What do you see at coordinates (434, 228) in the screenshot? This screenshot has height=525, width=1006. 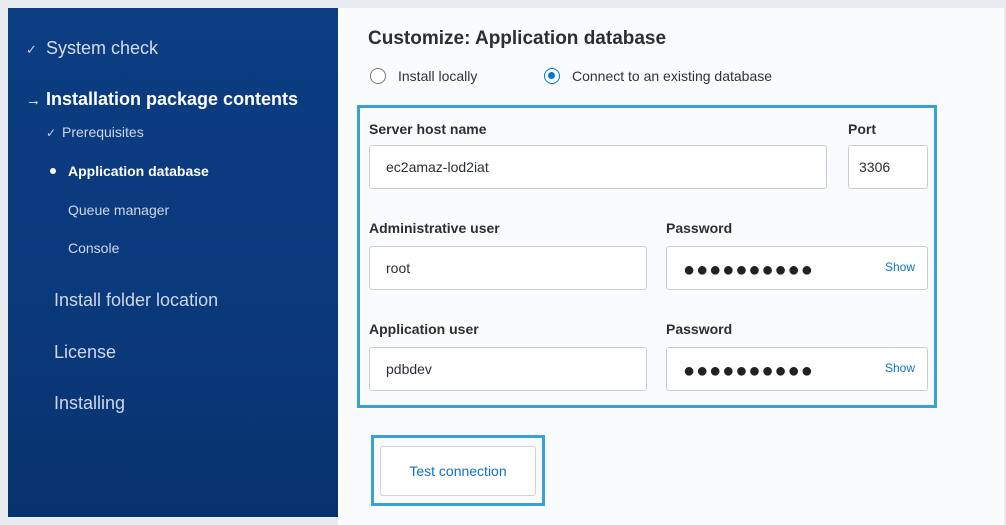 I see `admin-user-label: Administrative user` at bounding box center [434, 228].